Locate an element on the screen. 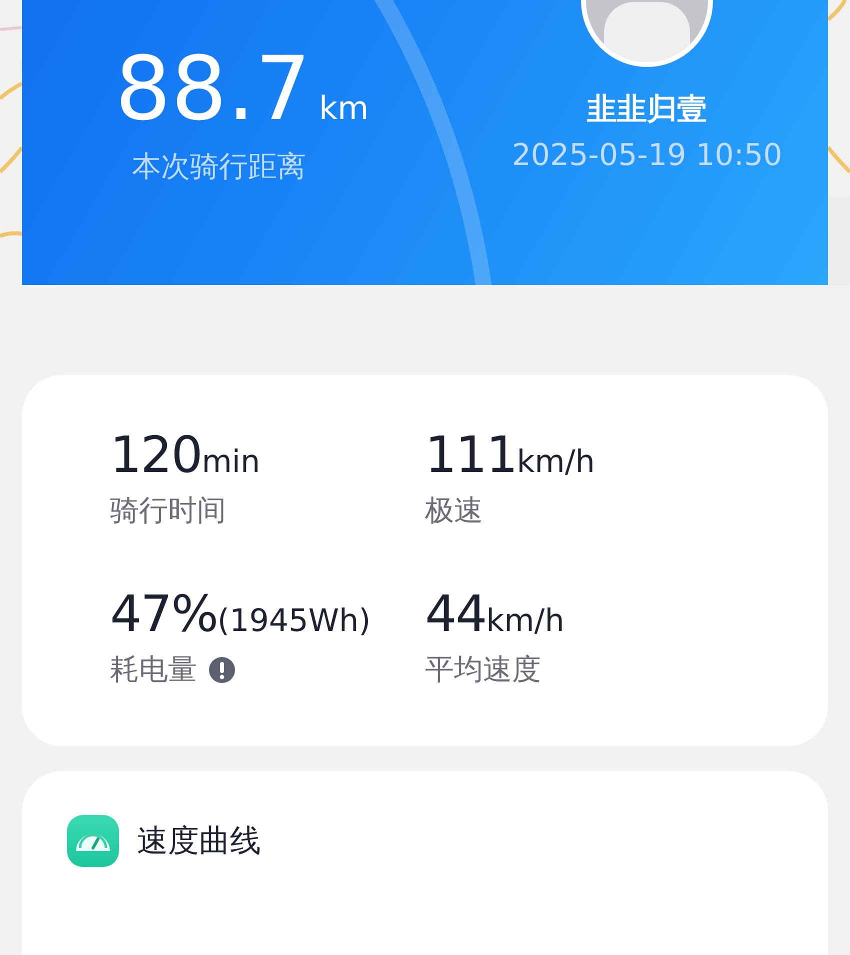  stat-value: 47% is located at coordinates (164, 614).